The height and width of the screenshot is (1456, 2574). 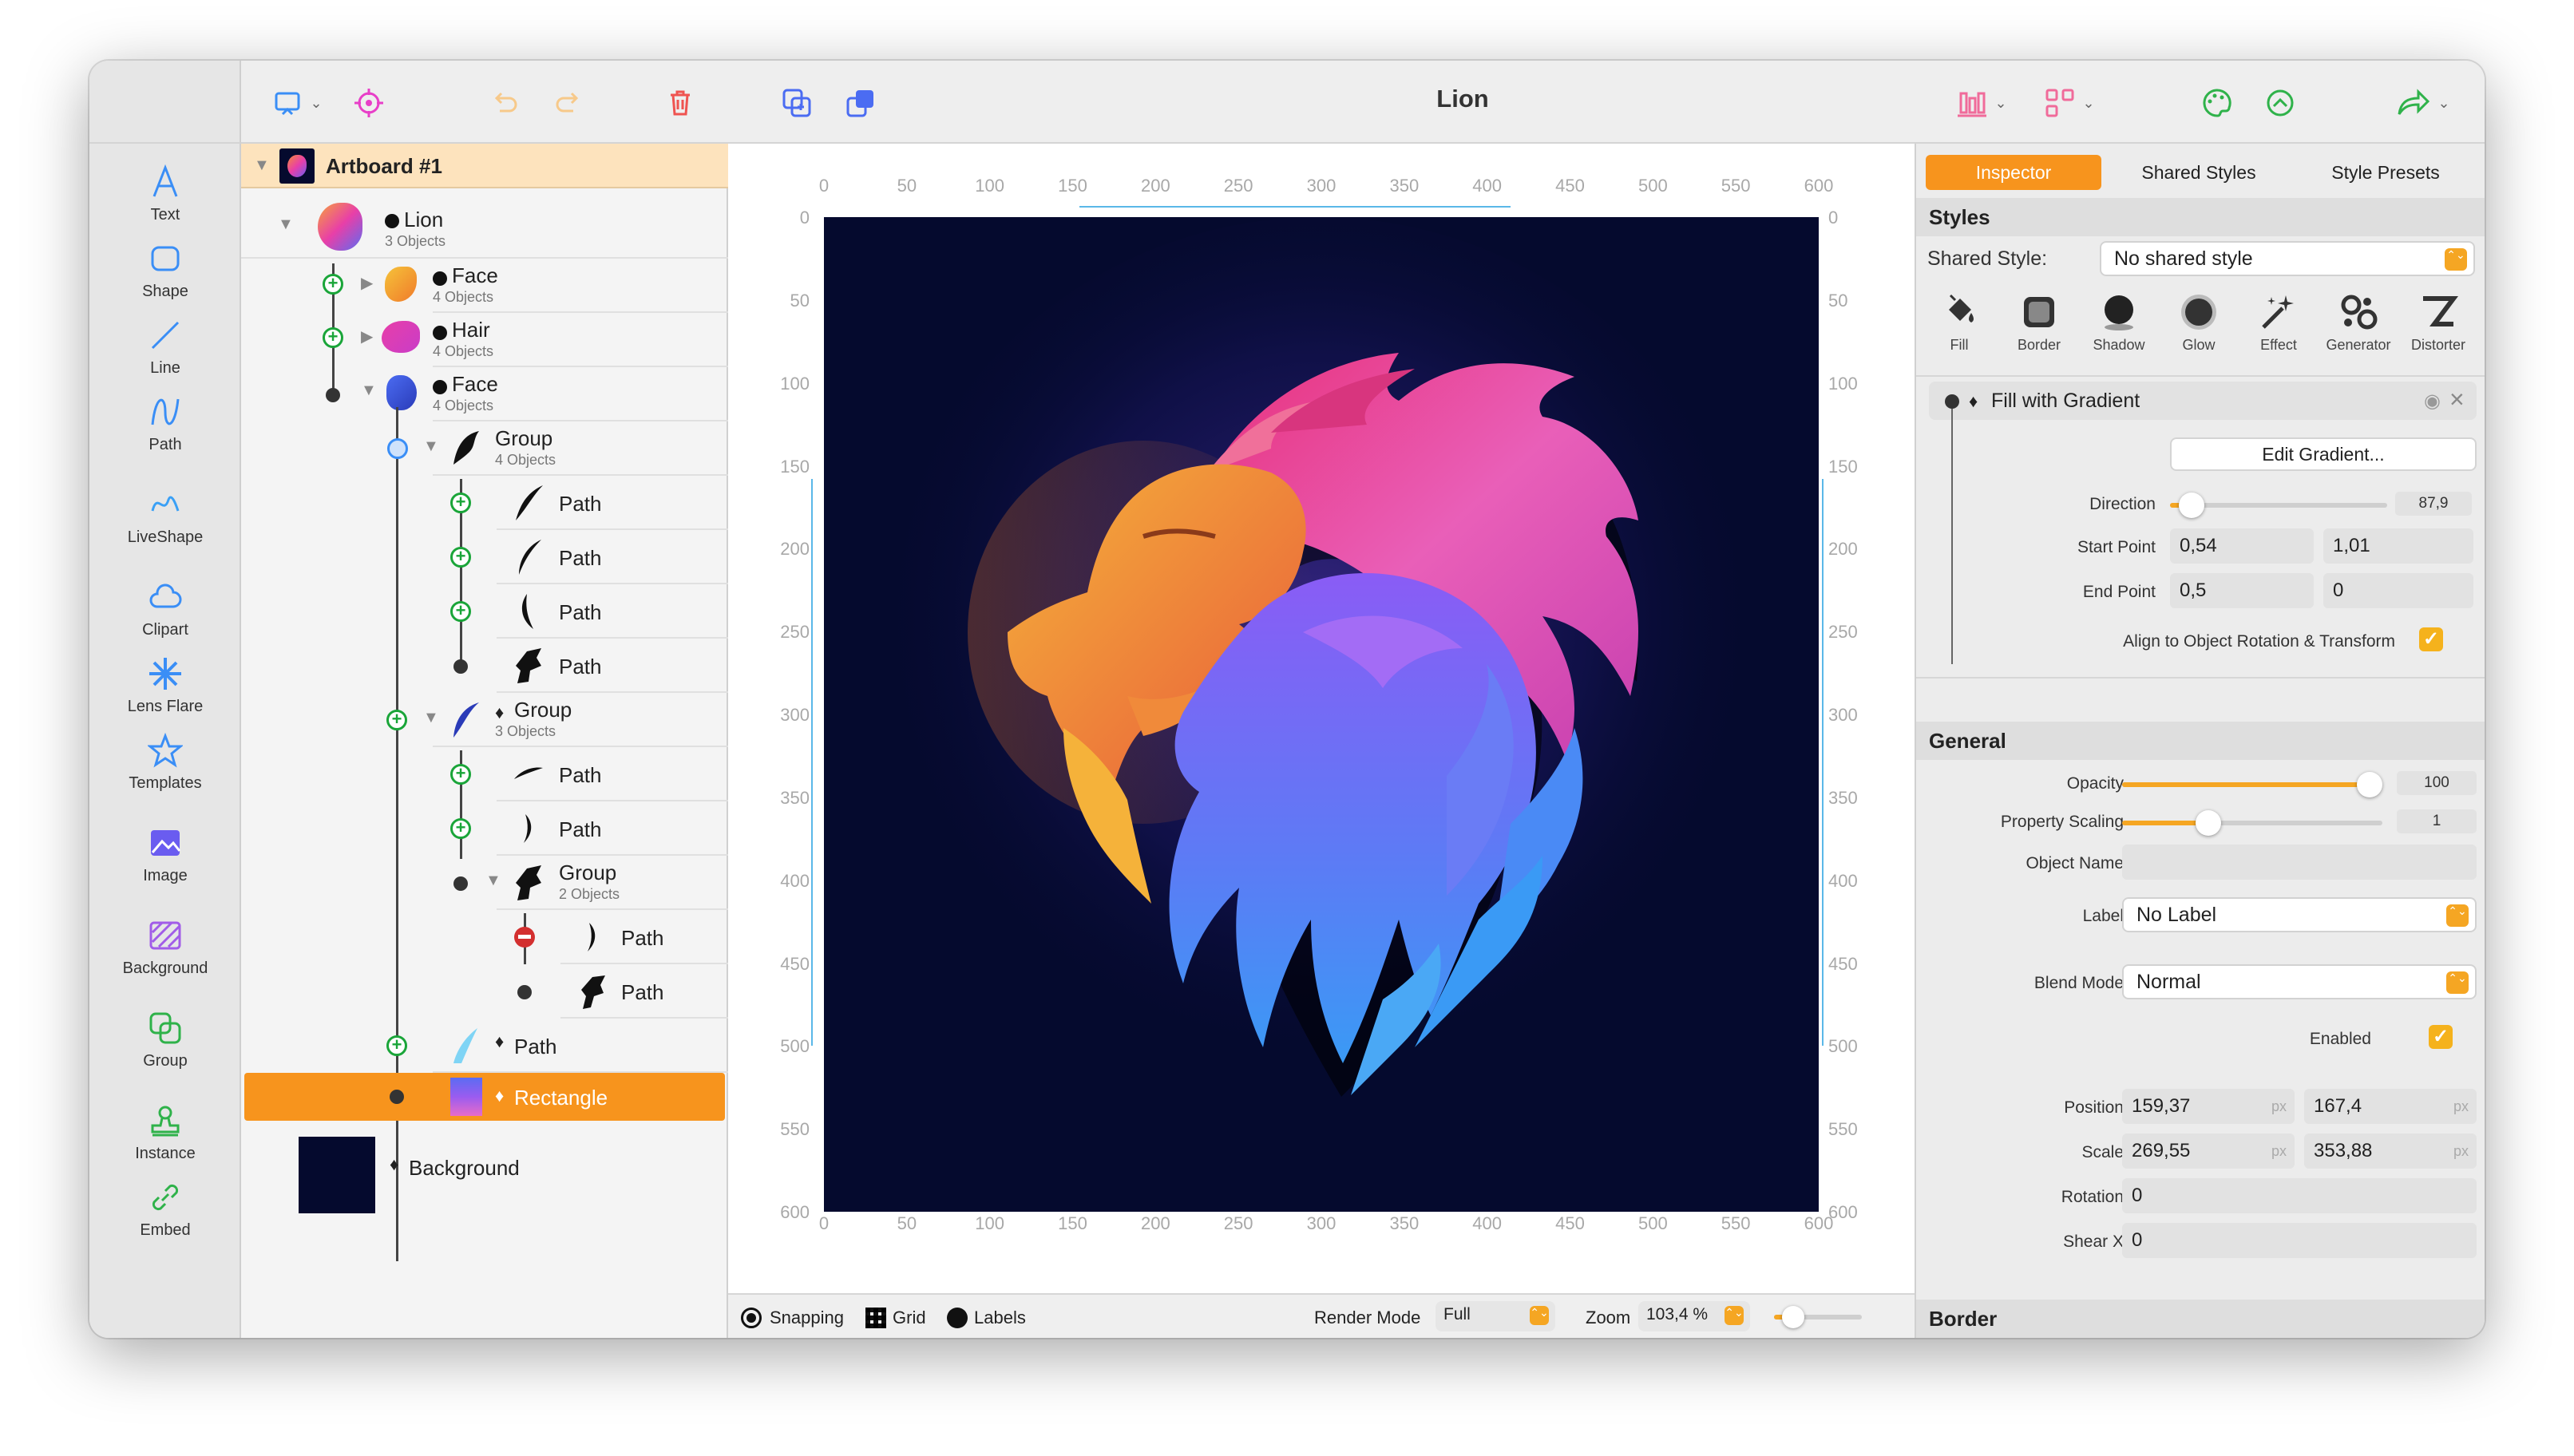 I want to click on close-icon: ×, so click(x=2457, y=399).